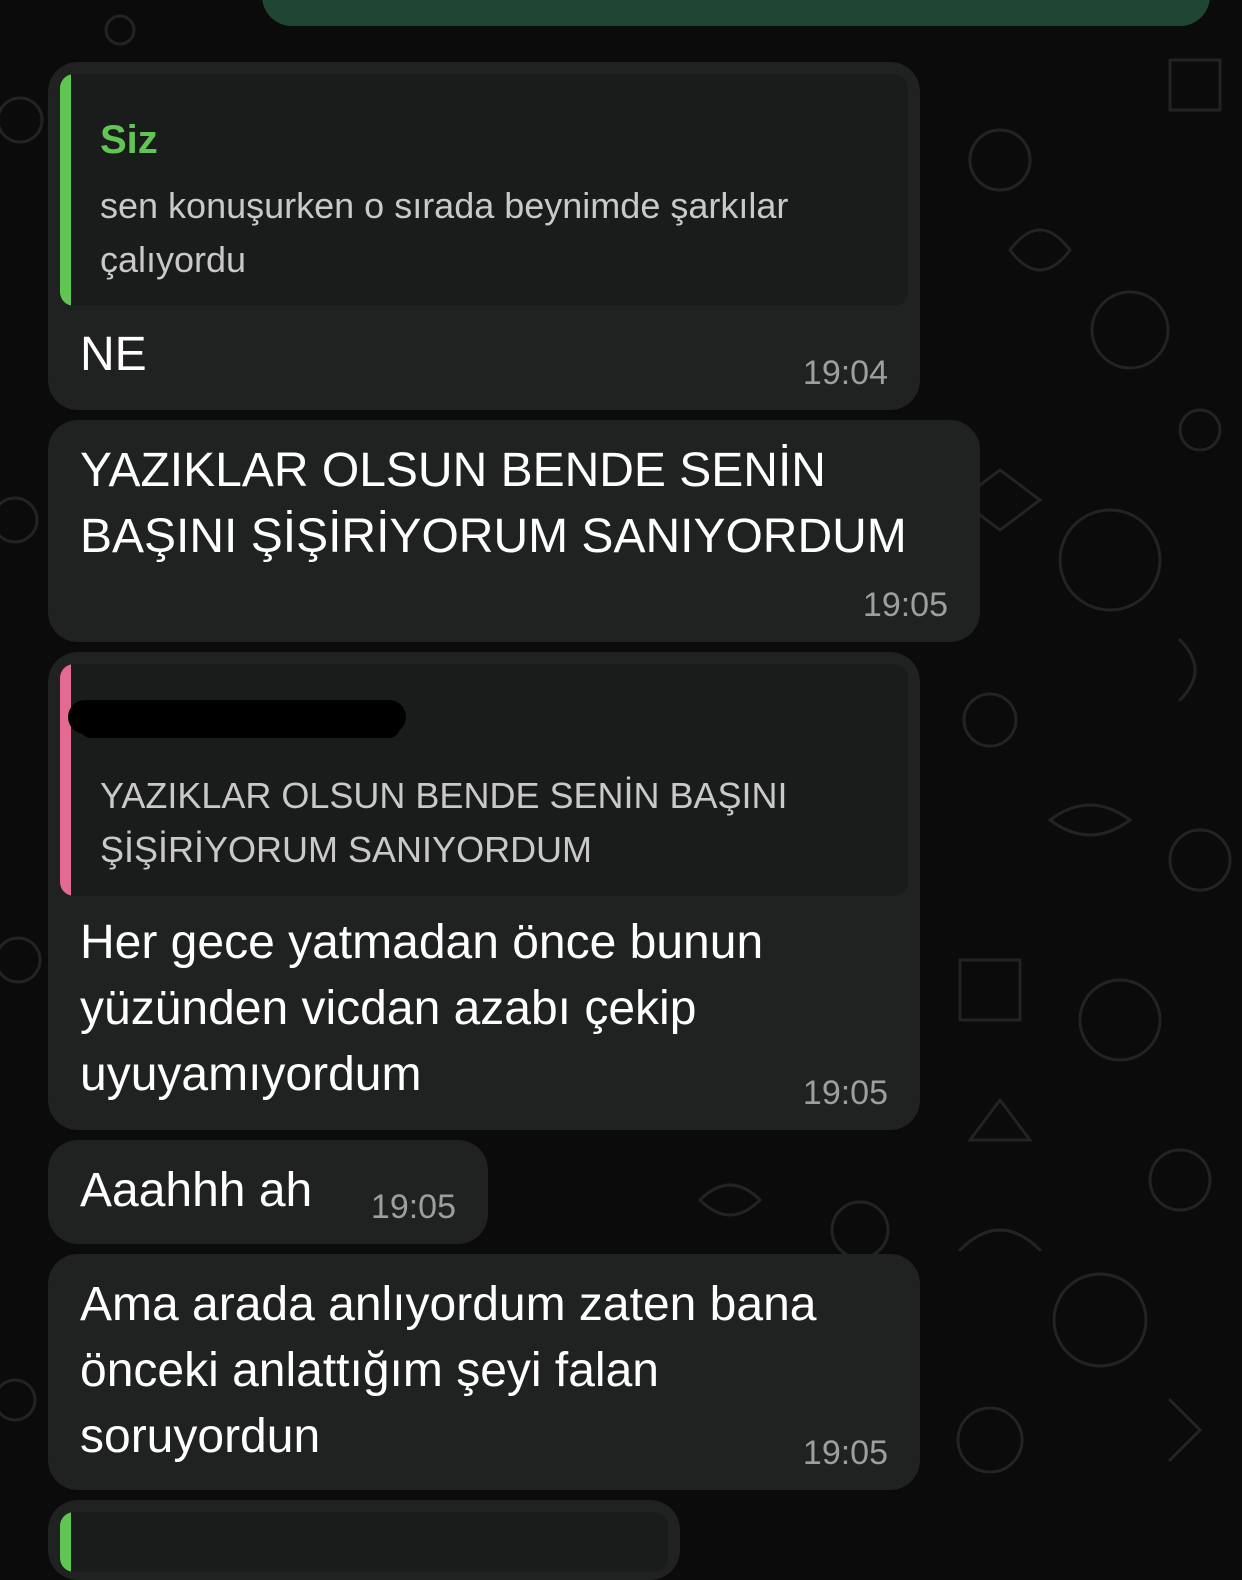  What do you see at coordinates (196, 1190) in the screenshot?
I see `message-text: Aaahhh ah` at bounding box center [196, 1190].